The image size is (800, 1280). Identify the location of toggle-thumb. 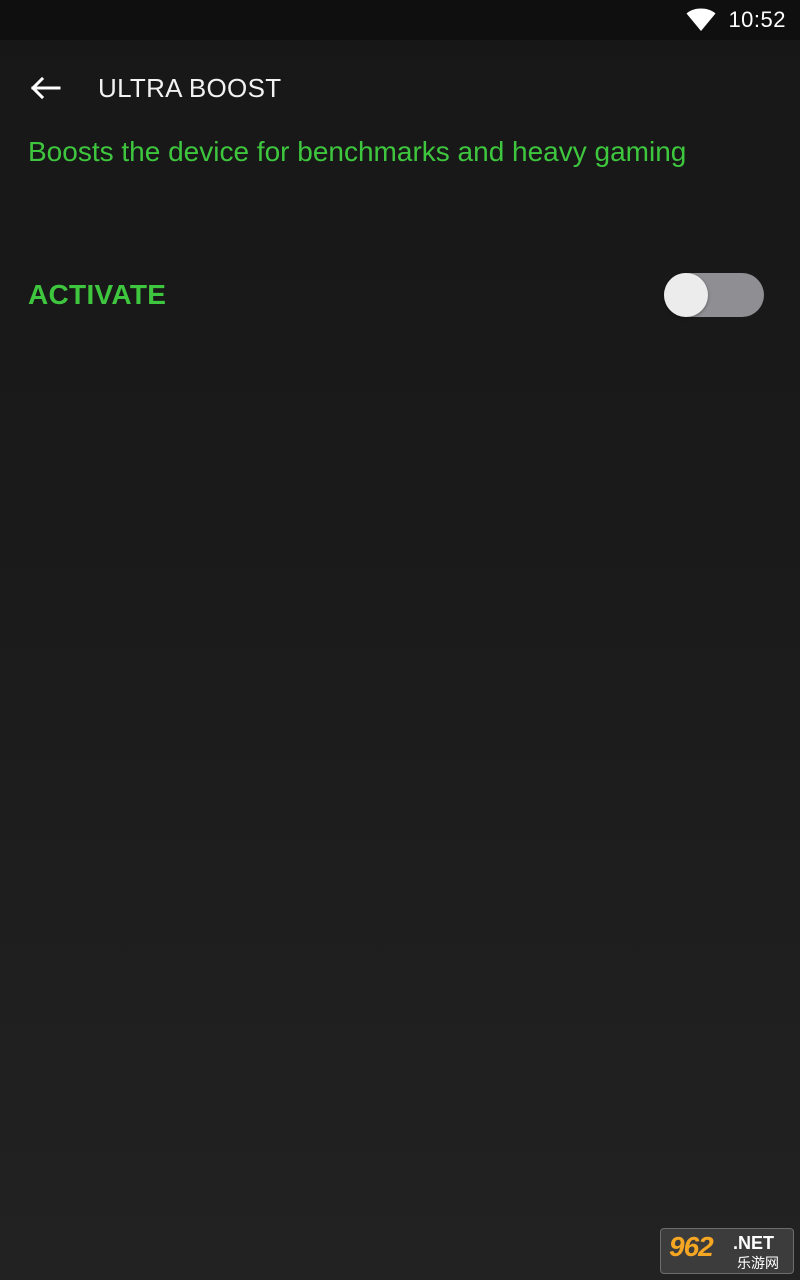
(686, 295).